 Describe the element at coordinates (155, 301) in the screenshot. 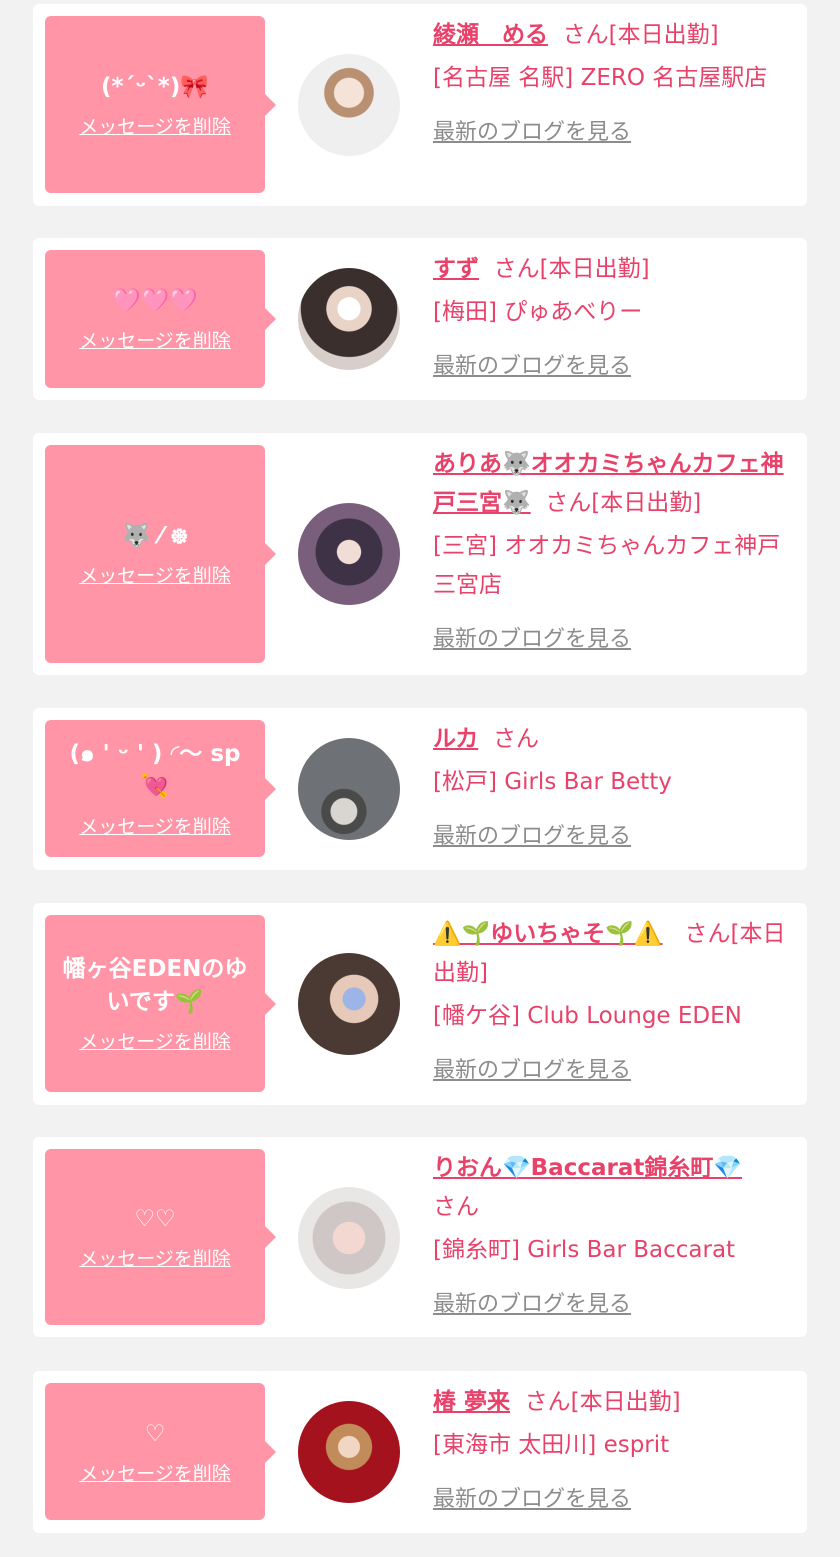

I see `message-text: 🩷🩷🩷` at that location.